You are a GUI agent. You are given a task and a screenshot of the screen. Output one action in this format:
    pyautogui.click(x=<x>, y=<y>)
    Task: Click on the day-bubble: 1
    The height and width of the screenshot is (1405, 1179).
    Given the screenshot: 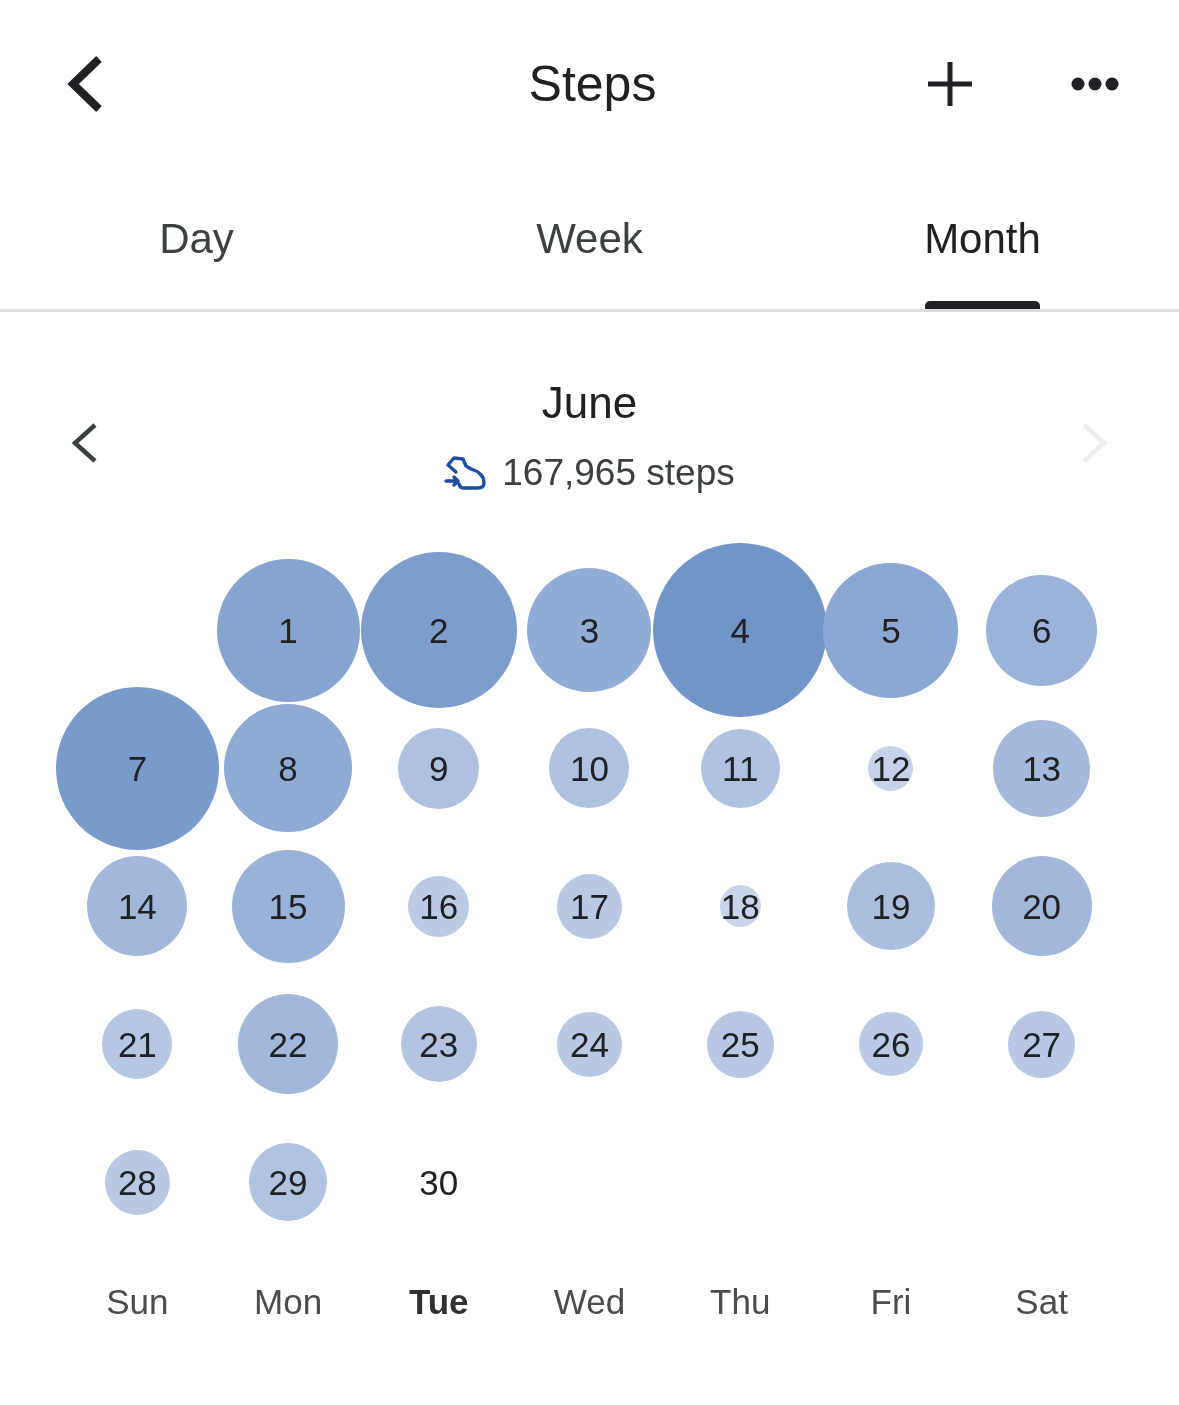 What is the action you would take?
    pyautogui.click(x=288, y=630)
    